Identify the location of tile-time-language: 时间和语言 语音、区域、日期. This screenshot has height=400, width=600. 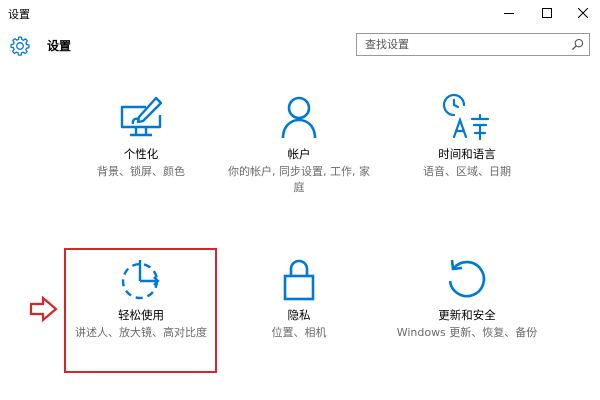
(467, 136).